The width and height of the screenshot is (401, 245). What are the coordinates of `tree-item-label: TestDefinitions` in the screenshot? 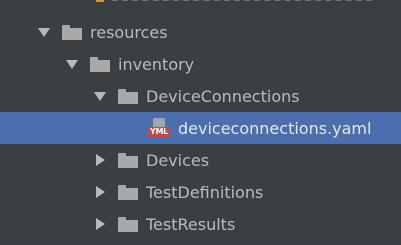 It's located at (205, 192).